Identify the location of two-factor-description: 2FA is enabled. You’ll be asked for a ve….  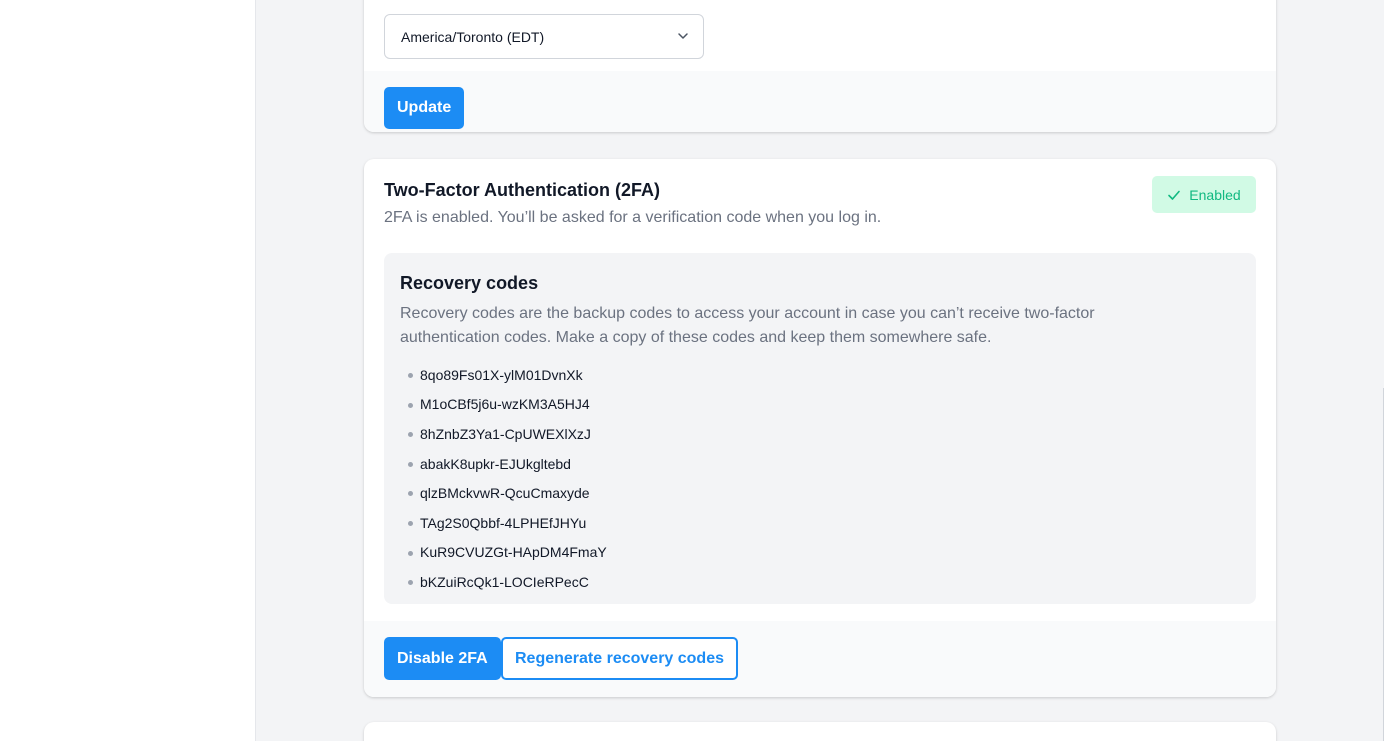
(633, 217).